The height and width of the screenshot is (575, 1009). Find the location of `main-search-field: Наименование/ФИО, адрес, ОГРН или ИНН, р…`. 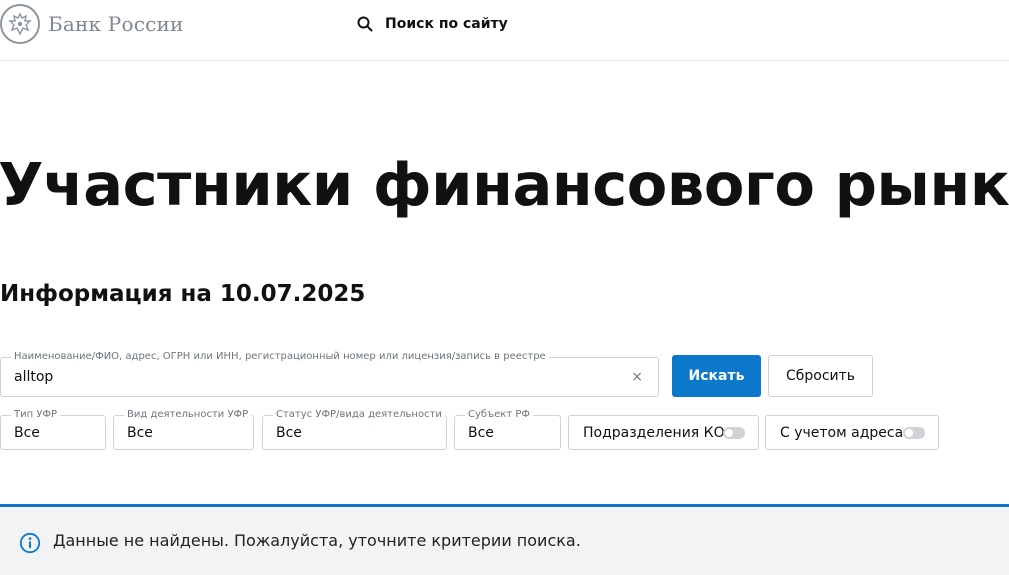

main-search-field: Наименование/ФИО, адрес, ОГРН или ИНН, р… is located at coordinates (329, 374).